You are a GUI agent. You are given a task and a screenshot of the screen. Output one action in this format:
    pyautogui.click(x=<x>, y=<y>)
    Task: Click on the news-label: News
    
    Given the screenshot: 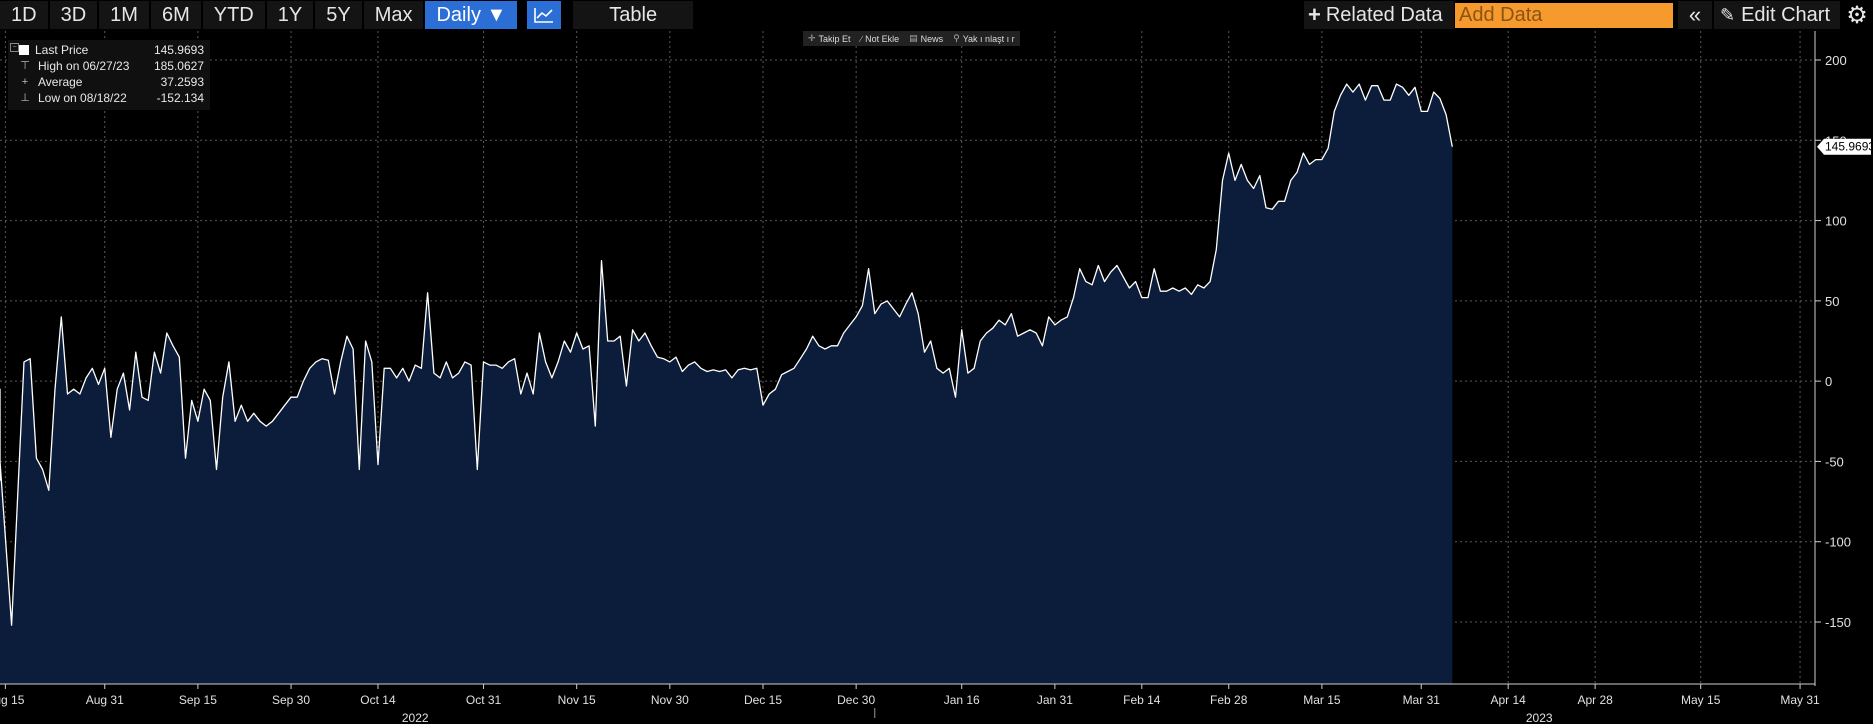 What is the action you would take?
    pyautogui.click(x=932, y=38)
    